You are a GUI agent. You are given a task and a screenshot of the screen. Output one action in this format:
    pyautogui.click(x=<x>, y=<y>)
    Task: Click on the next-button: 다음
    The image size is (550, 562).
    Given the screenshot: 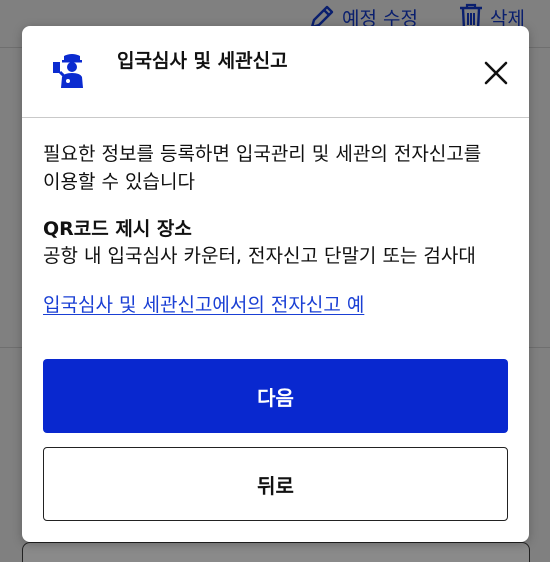 What is the action you would take?
    pyautogui.click(x=275, y=396)
    